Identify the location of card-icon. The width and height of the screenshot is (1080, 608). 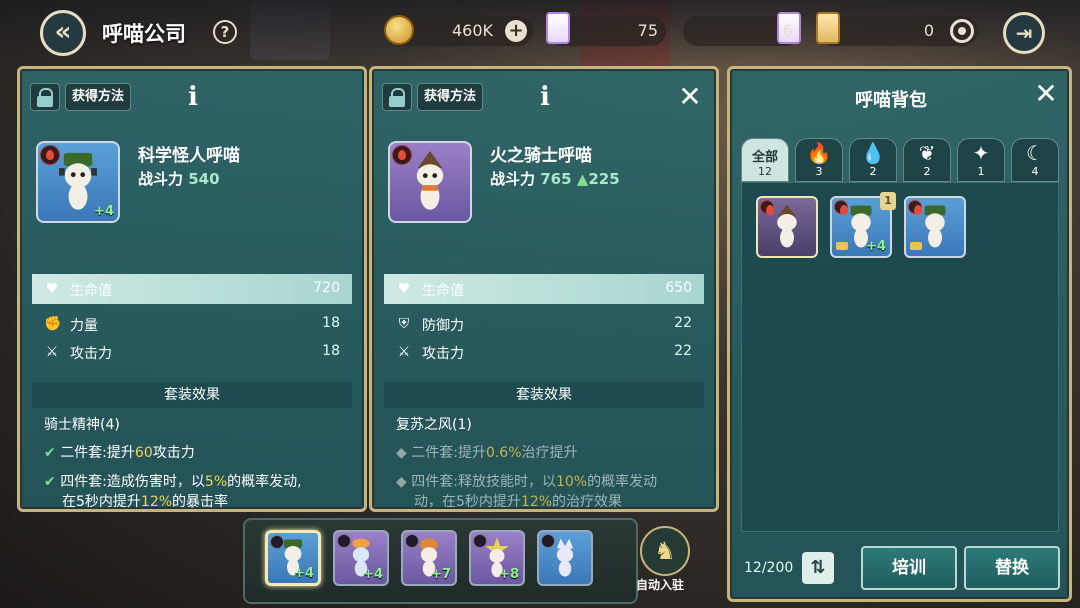
(558, 28).